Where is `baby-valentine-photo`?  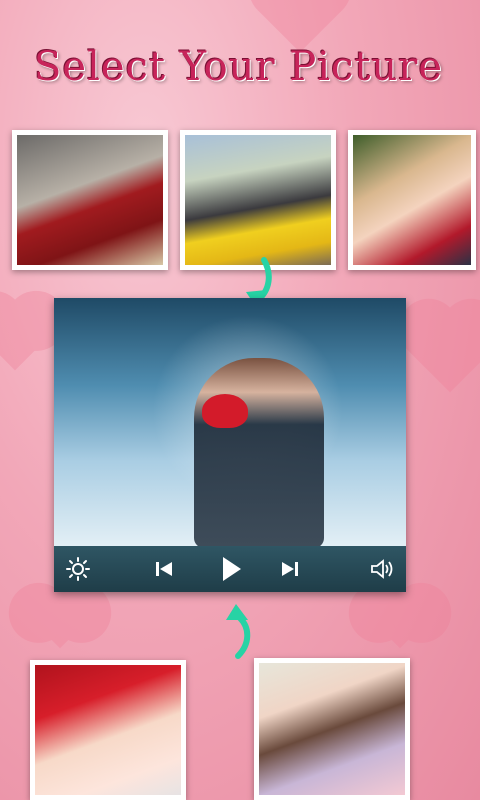 baby-valentine-photo is located at coordinates (108, 730).